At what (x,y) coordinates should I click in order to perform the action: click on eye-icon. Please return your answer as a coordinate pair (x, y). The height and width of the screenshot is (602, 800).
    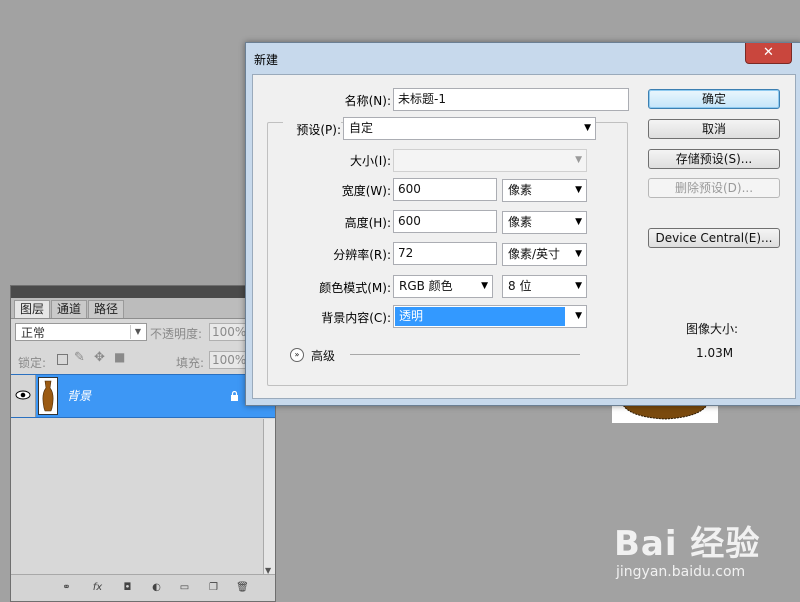
    Looking at the image, I should click on (23, 395).